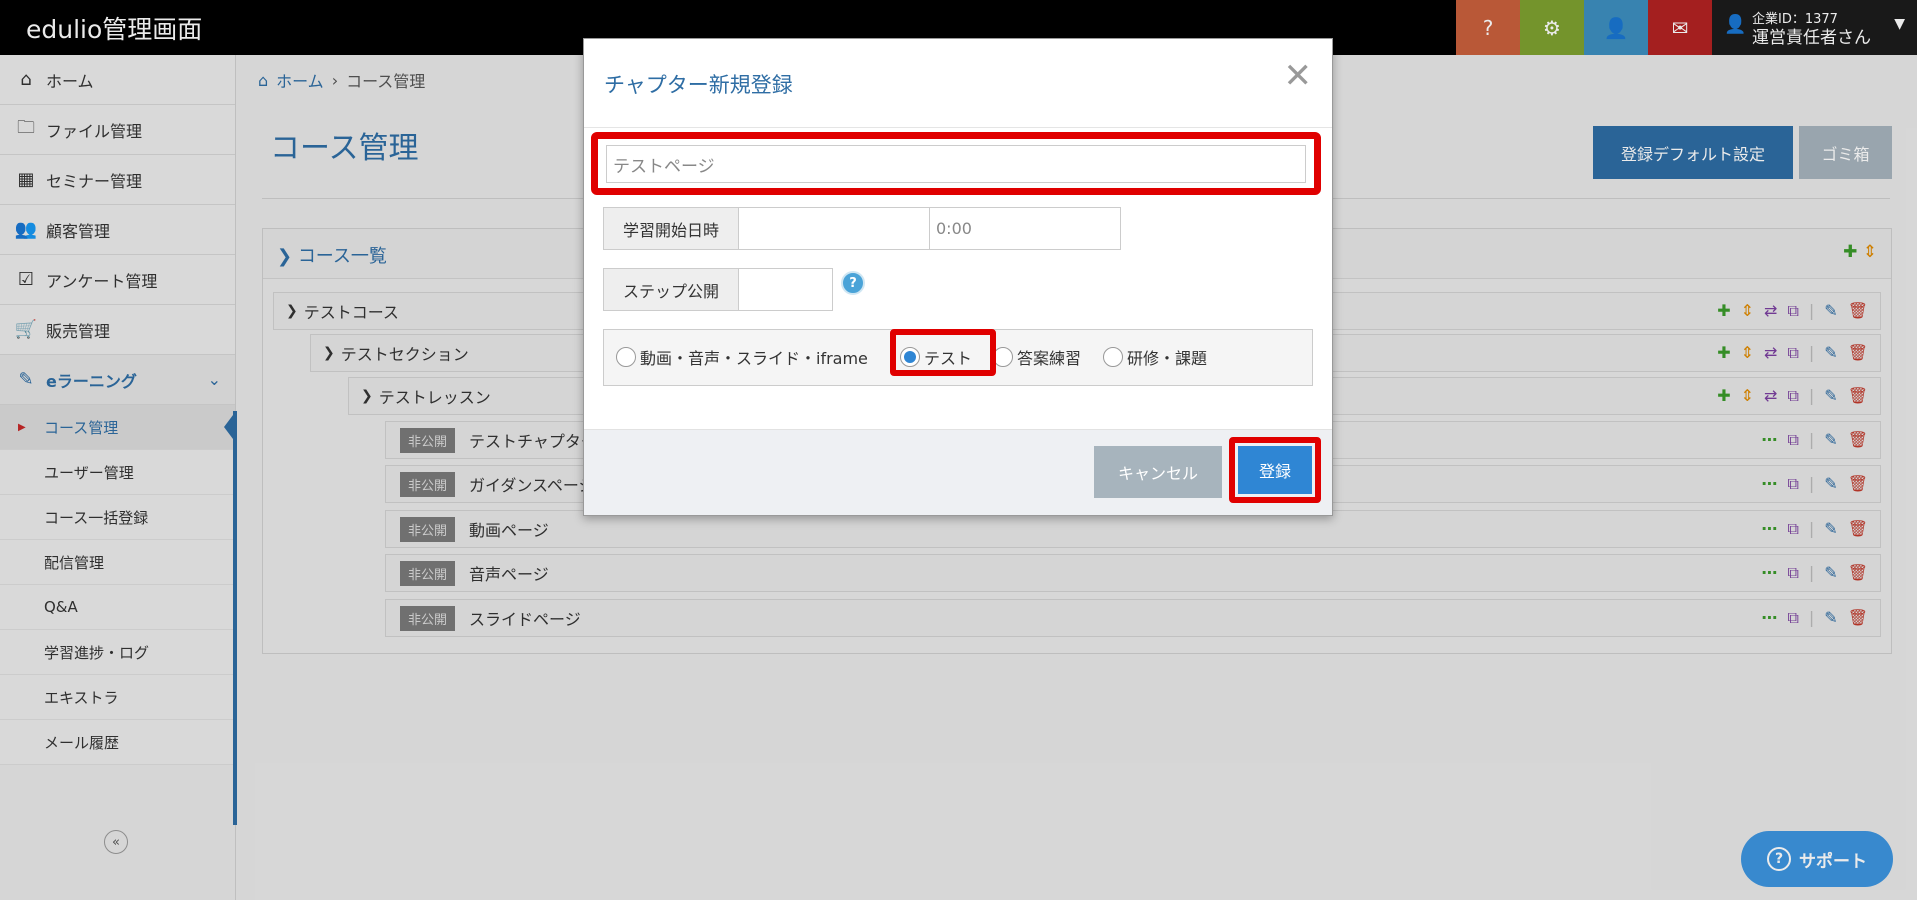 This screenshot has height=900, width=1917. Describe the element at coordinates (1167, 358) in the screenshot. I see `radio-label: 研修・課題` at that location.